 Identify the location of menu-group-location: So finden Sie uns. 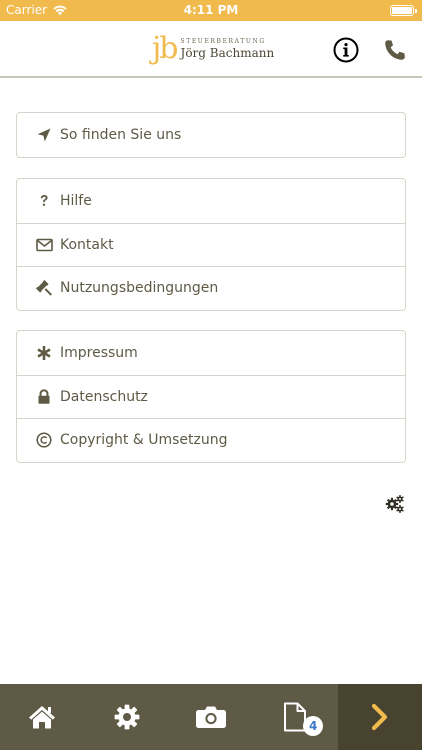
(211, 135).